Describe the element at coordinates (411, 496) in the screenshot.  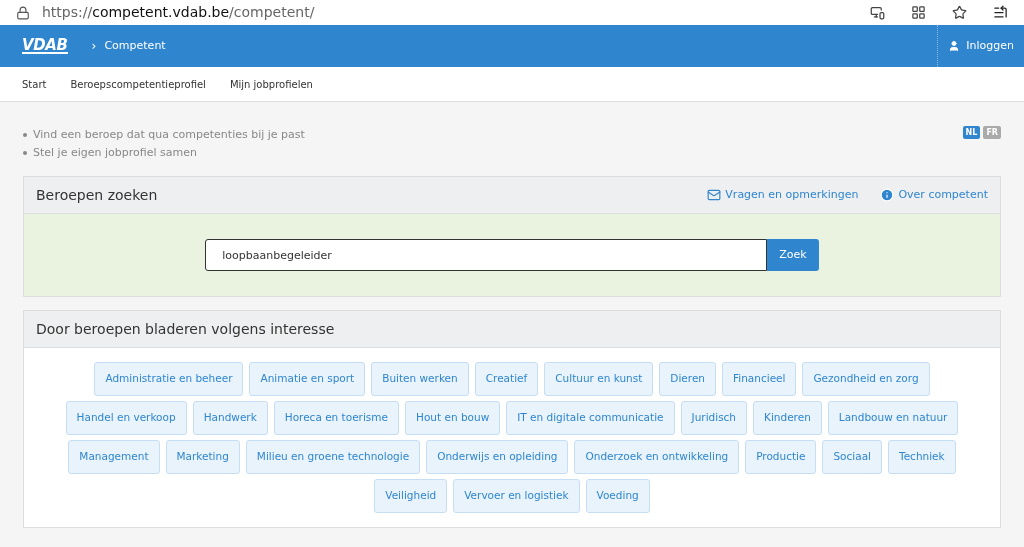
I see `interest-tag: Veiligheid` at that location.